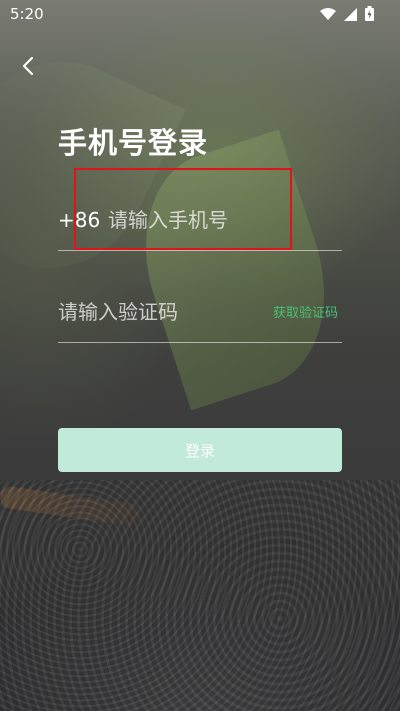  I want to click on back-button, so click(28, 68).